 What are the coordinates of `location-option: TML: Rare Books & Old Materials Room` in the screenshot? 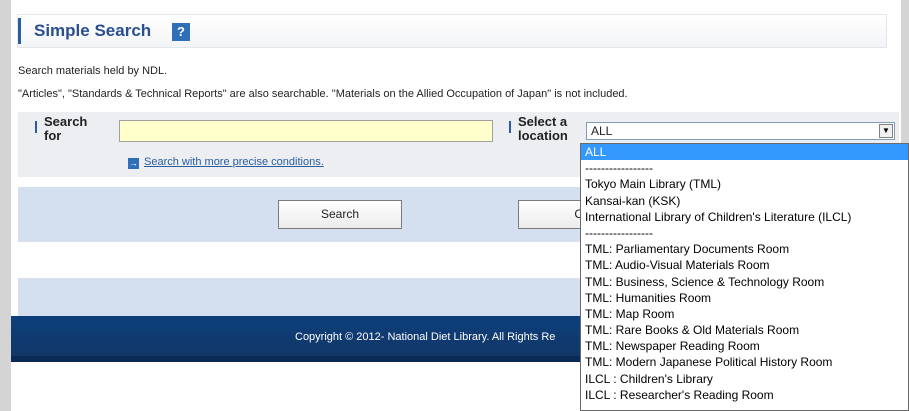 It's located at (744, 330).